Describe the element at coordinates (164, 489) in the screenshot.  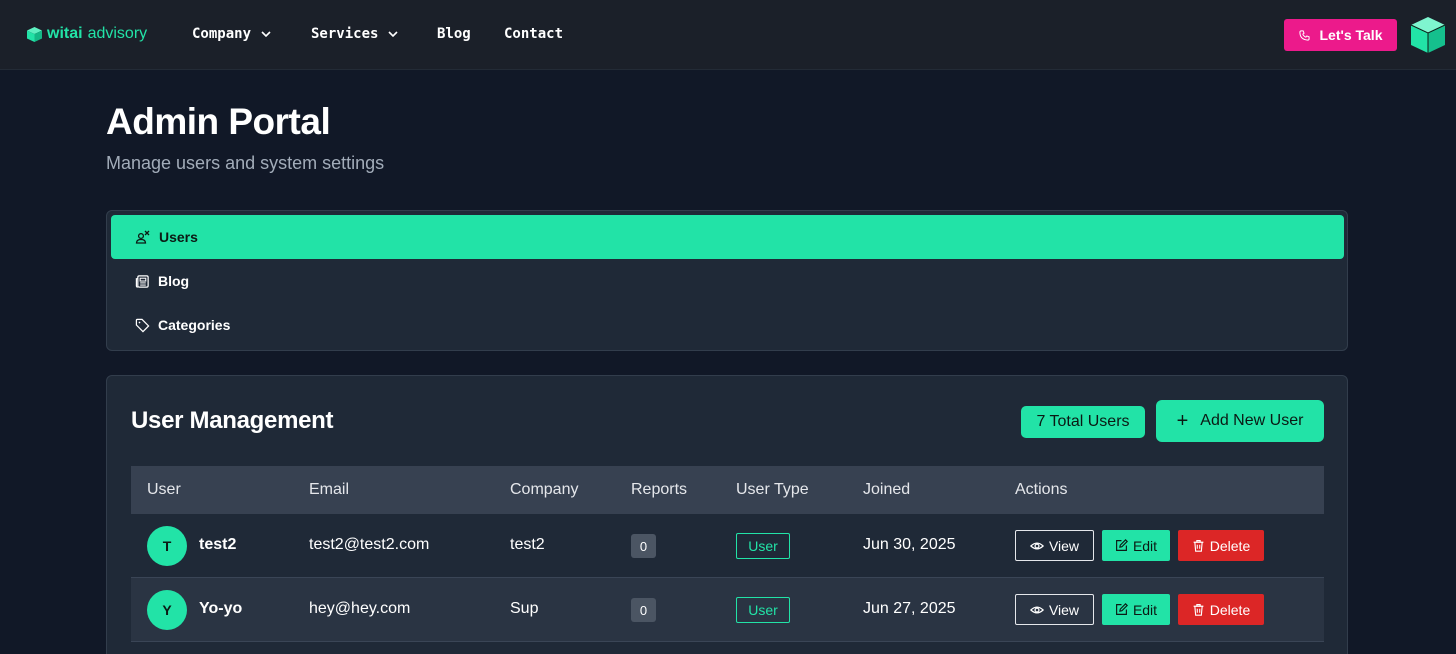
I see `column-header-user: User` at that location.